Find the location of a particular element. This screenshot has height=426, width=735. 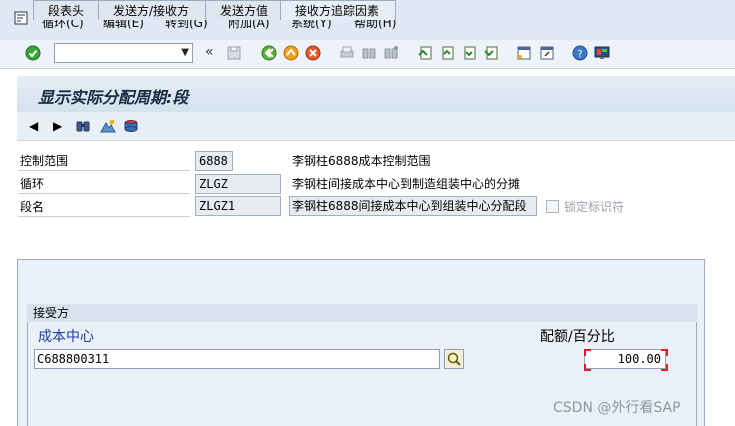

required-marker-top-left is located at coordinates (587, 352).